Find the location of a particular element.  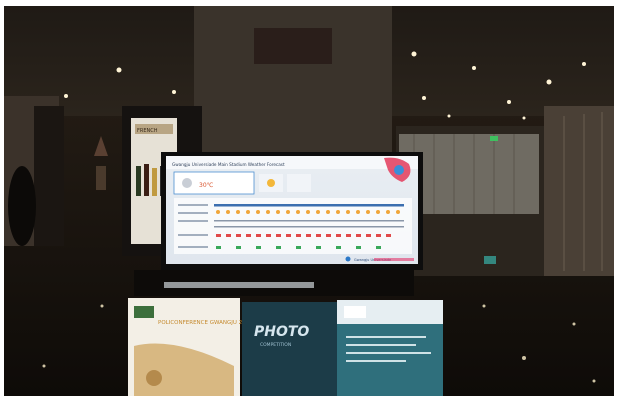

forecast-grid is located at coordinates (293, 226).